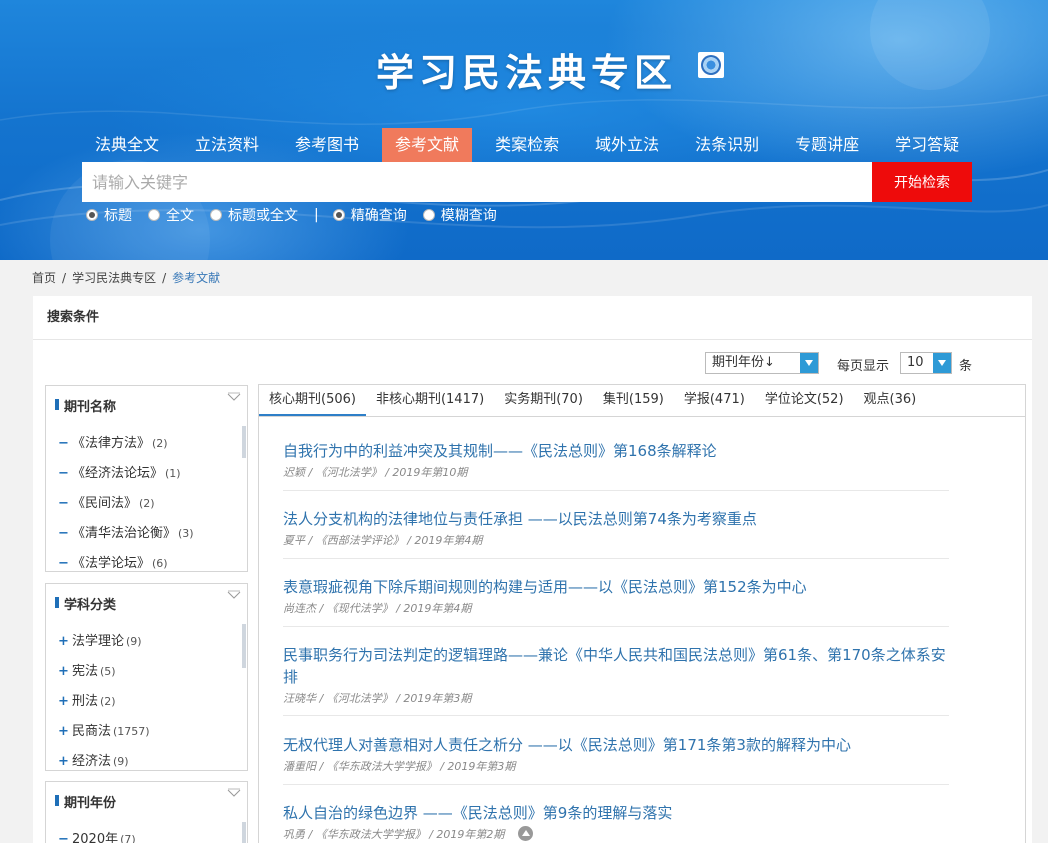  Describe the element at coordinates (727, 145) in the screenshot. I see `nav-fatiao-shibie: 法条识别` at that location.